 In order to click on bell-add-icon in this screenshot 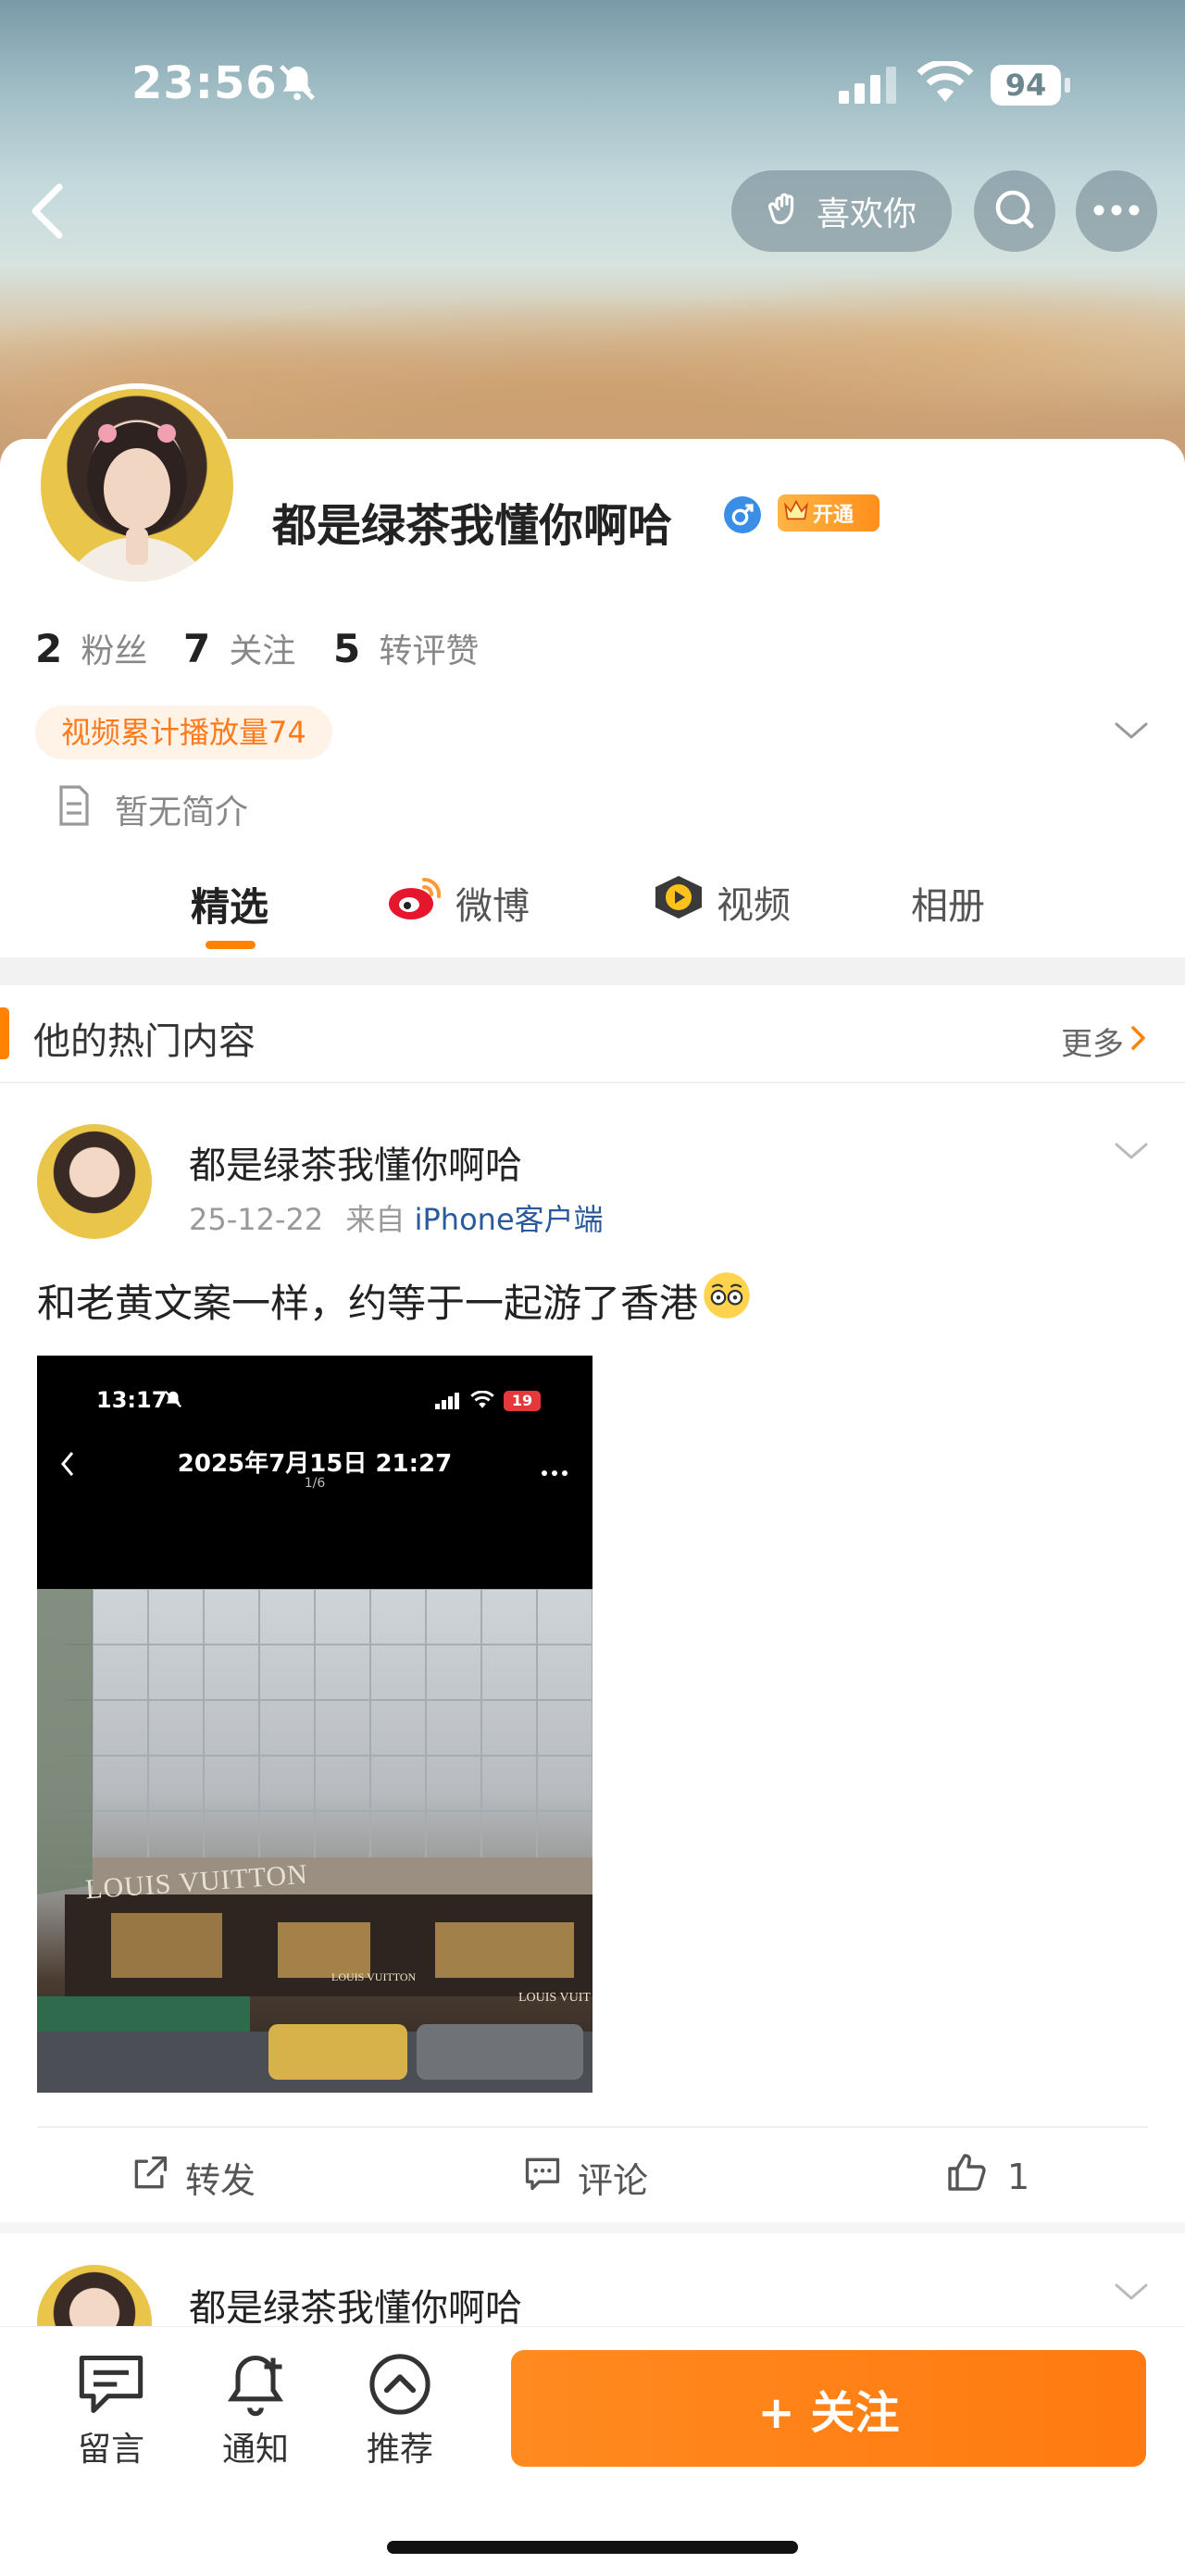, I will do `click(255, 2387)`.